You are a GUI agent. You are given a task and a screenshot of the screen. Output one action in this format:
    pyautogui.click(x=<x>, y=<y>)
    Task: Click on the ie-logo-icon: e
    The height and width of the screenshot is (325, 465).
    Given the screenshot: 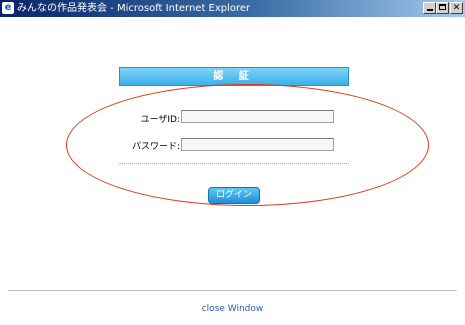 What is the action you would take?
    pyautogui.click(x=8, y=8)
    